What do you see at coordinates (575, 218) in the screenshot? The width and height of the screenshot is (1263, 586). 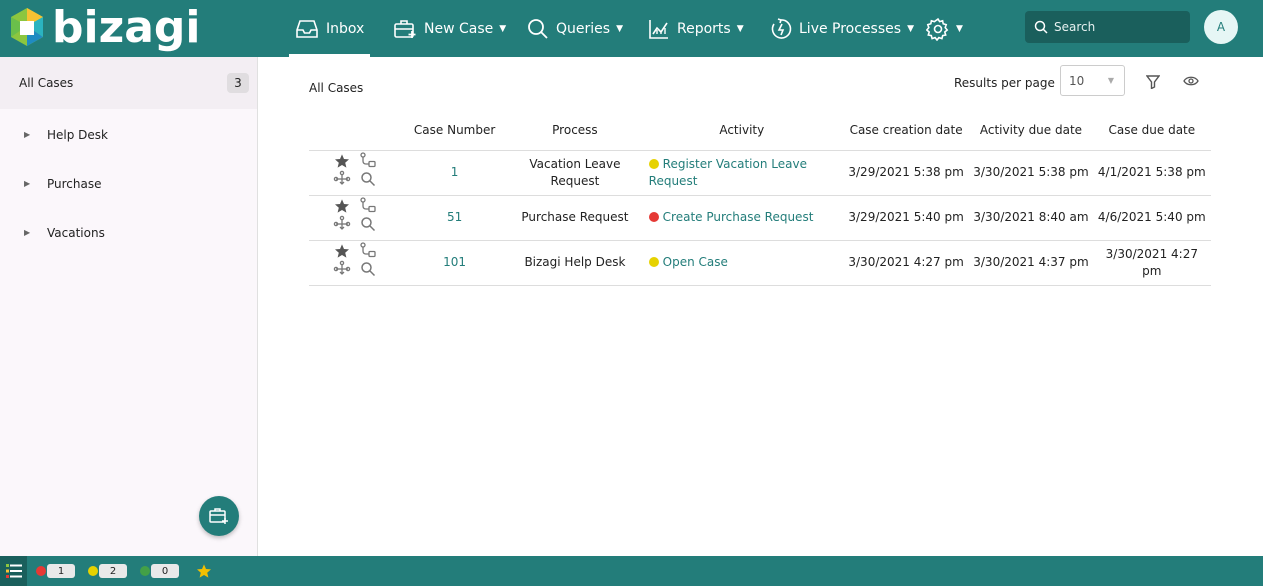 I see `process-cell: Purchase Request` at bounding box center [575, 218].